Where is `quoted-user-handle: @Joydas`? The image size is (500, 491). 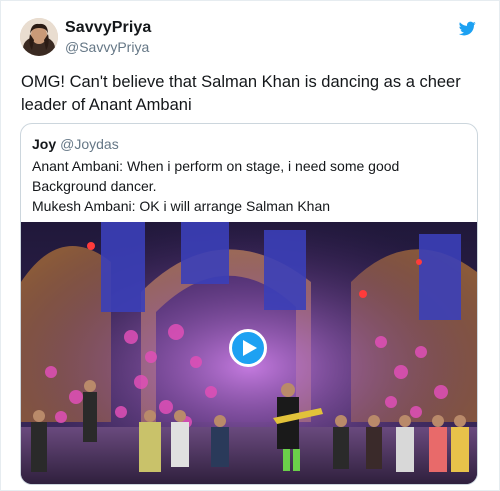
quoted-user-handle: @Joydas is located at coordinates (89, 144).